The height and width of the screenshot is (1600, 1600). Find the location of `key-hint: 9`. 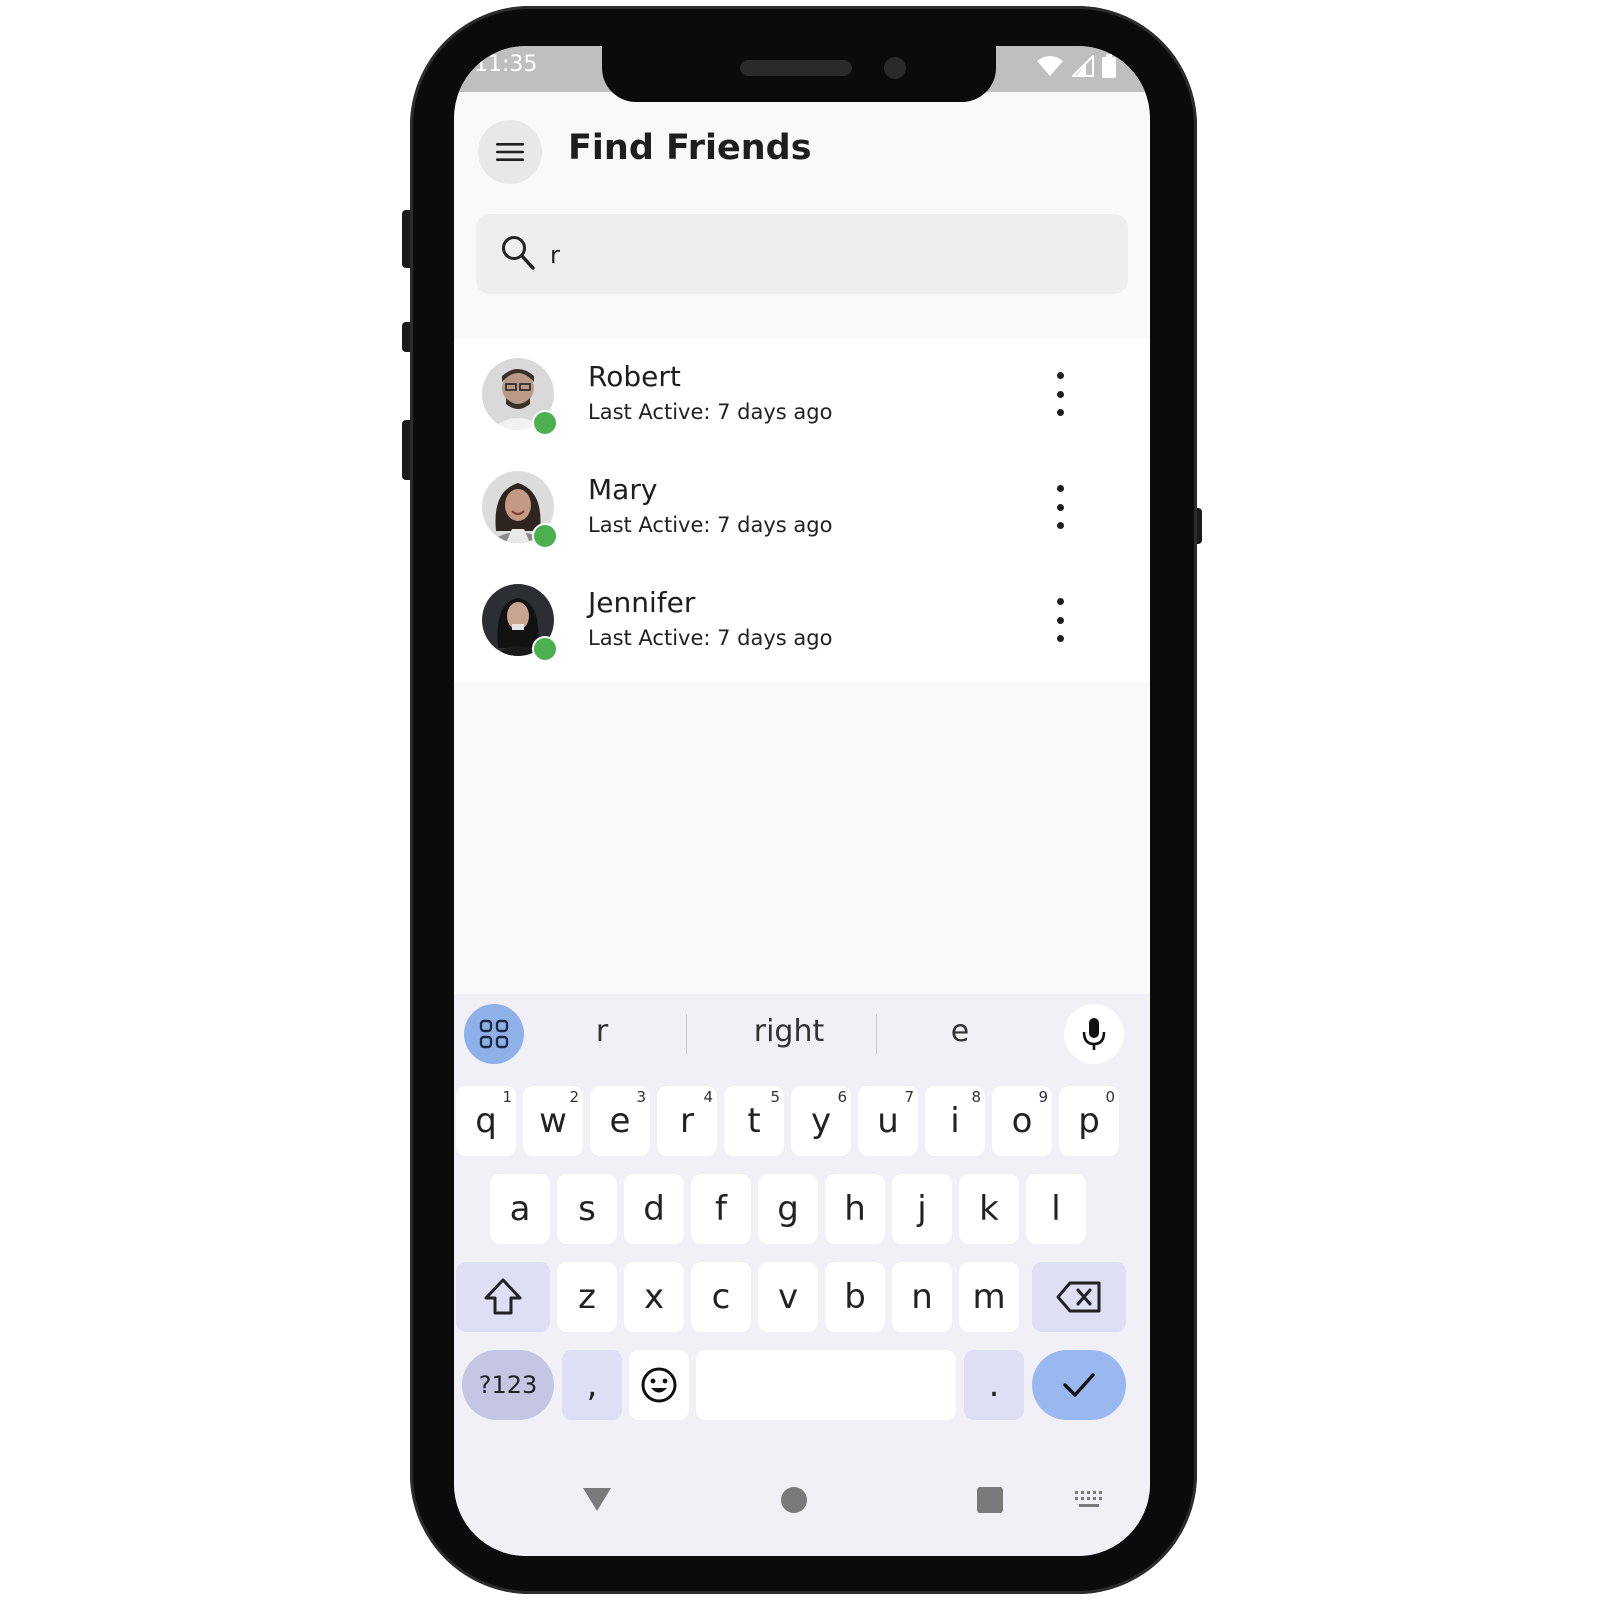

key-hint: 9 is located at coordinates (1043, 1097).